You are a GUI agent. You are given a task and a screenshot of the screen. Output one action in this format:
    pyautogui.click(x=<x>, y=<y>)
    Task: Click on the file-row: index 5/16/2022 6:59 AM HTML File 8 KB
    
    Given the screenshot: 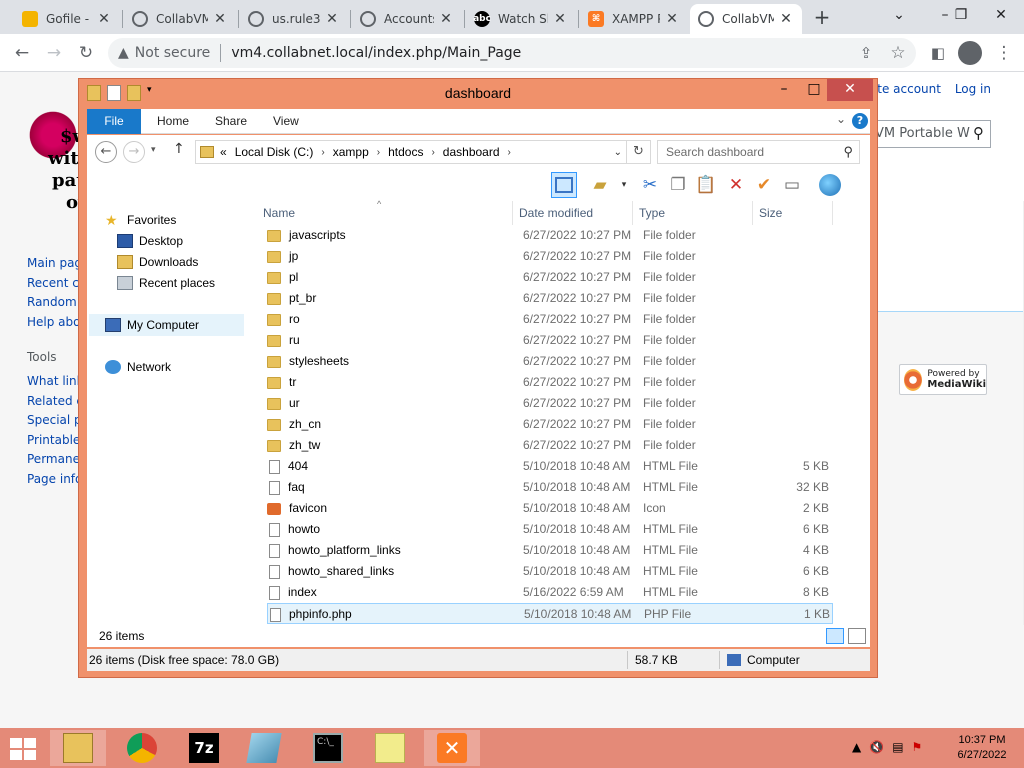 What is the action you would take?
    pyautogui.click(x=550, y=592)
    